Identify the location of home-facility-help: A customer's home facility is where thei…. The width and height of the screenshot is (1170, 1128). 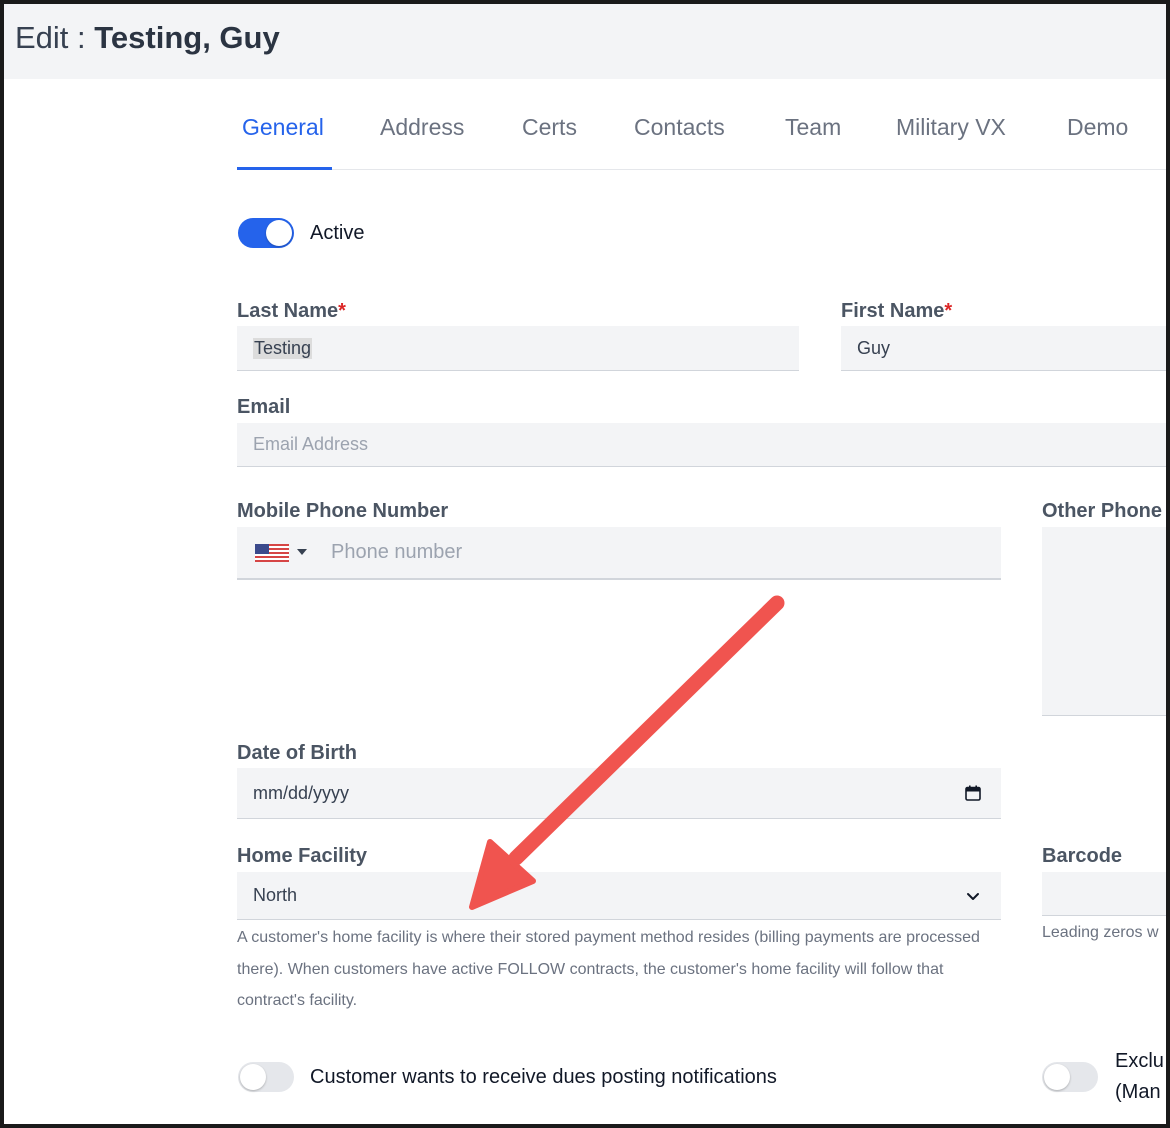
(608, 969).